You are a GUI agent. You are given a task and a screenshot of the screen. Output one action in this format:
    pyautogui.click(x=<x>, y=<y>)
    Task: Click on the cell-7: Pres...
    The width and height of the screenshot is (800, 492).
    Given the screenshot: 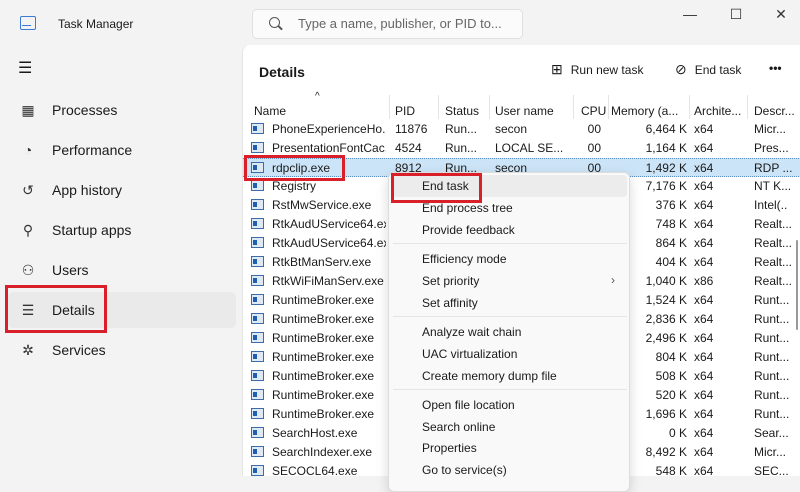 What is the action you would take?
    pyautogui.click(x=771, y=148)
    